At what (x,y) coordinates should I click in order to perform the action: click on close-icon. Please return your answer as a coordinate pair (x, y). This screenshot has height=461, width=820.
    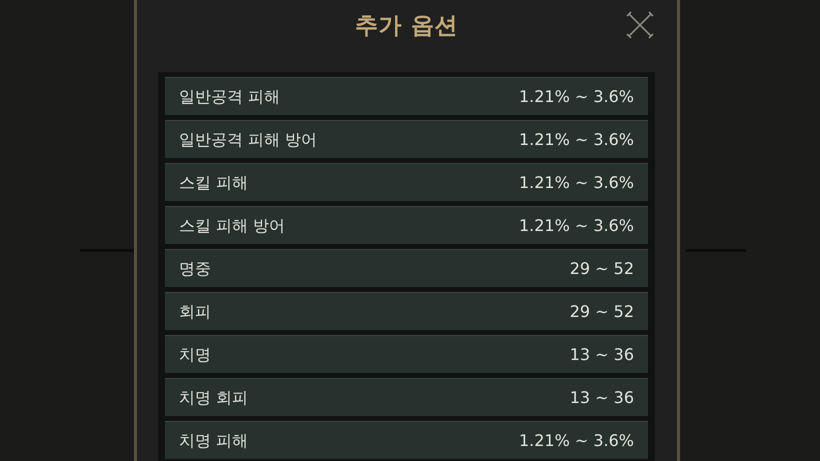
    Looking at the image, I should click on (640, 25).